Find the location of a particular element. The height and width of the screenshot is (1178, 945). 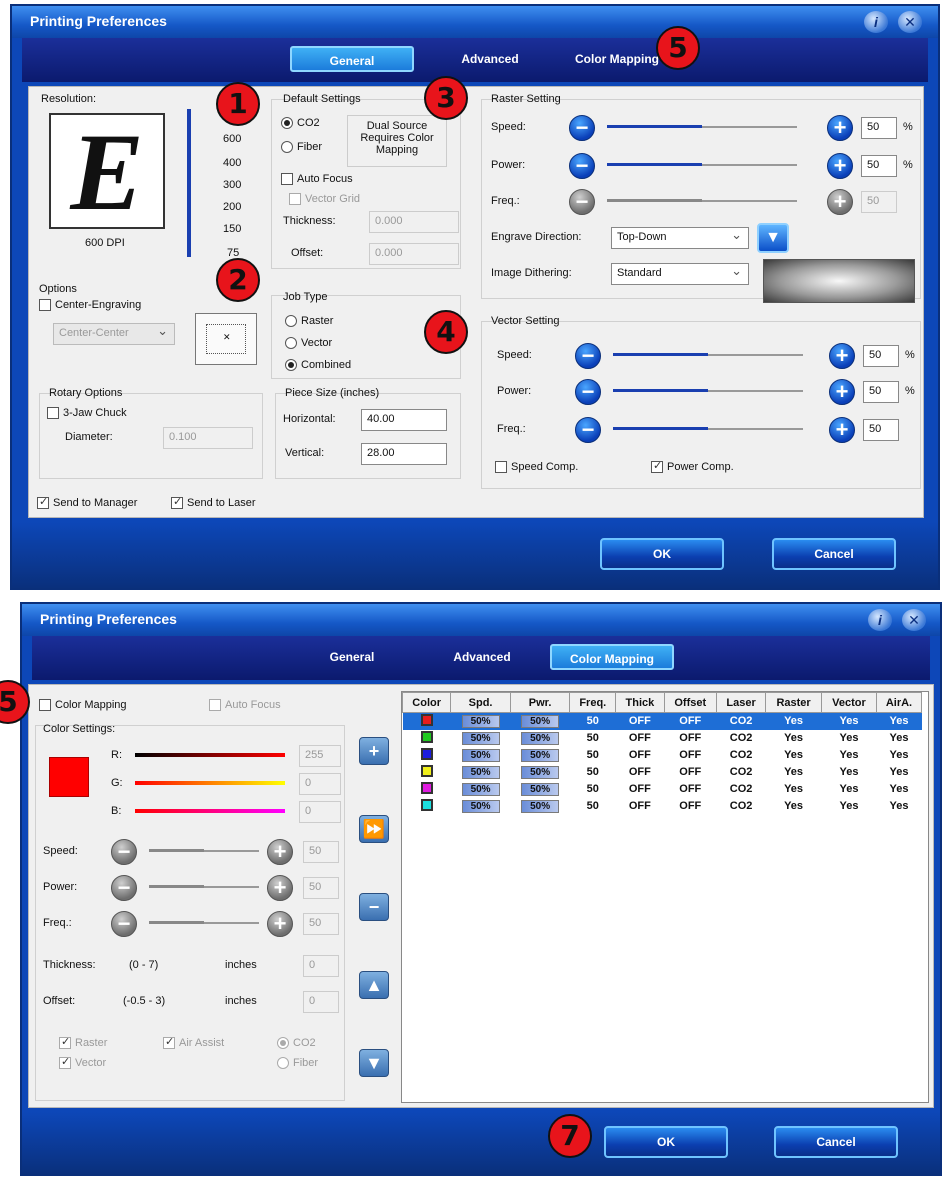

horizontal-field: 40.00 is located at coordinates (404, 420).